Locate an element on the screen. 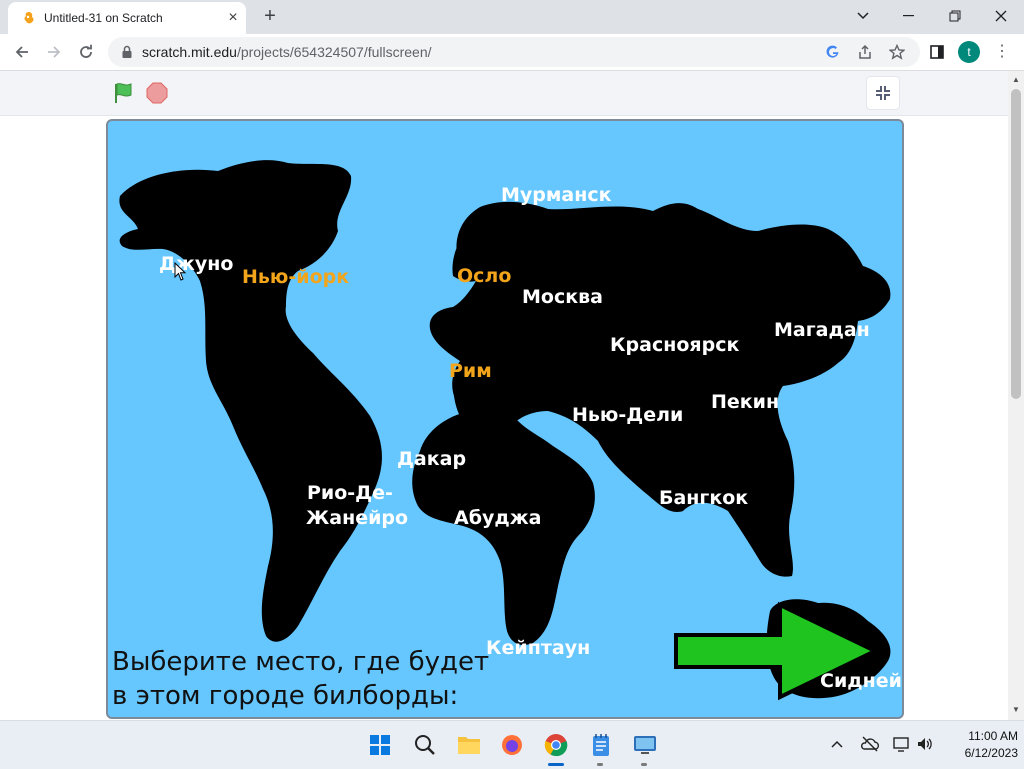 This screenshot has height=769, width=1024. exit-fullscreen-icon is located at coordinates (883, 93).